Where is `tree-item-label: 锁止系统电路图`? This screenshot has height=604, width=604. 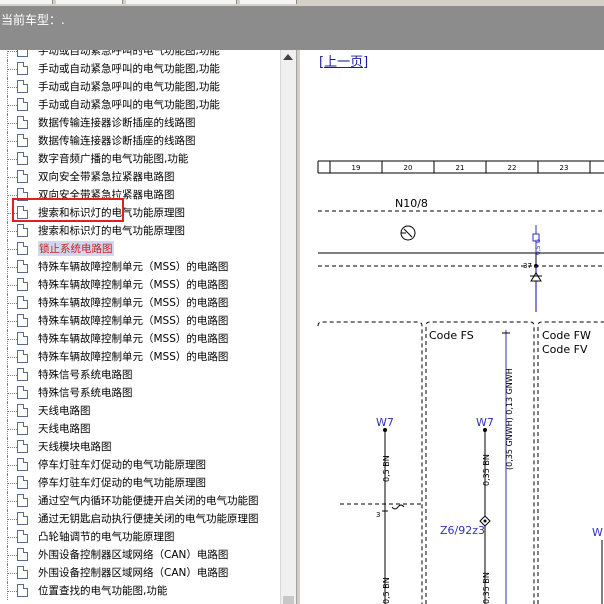 tree-item-label: 锁止系统电路图 is located at coordinates (76, 248).